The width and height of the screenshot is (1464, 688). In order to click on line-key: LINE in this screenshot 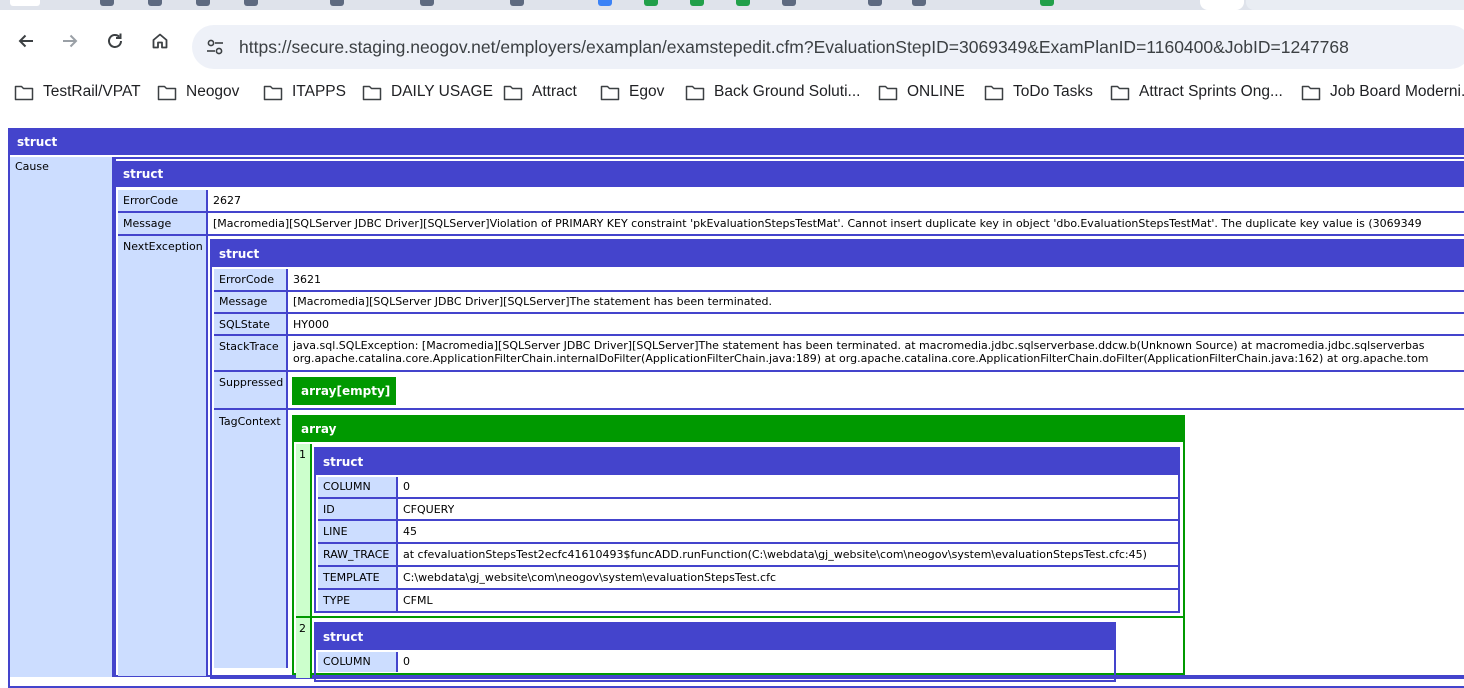, I will do `click(335, 531)`.